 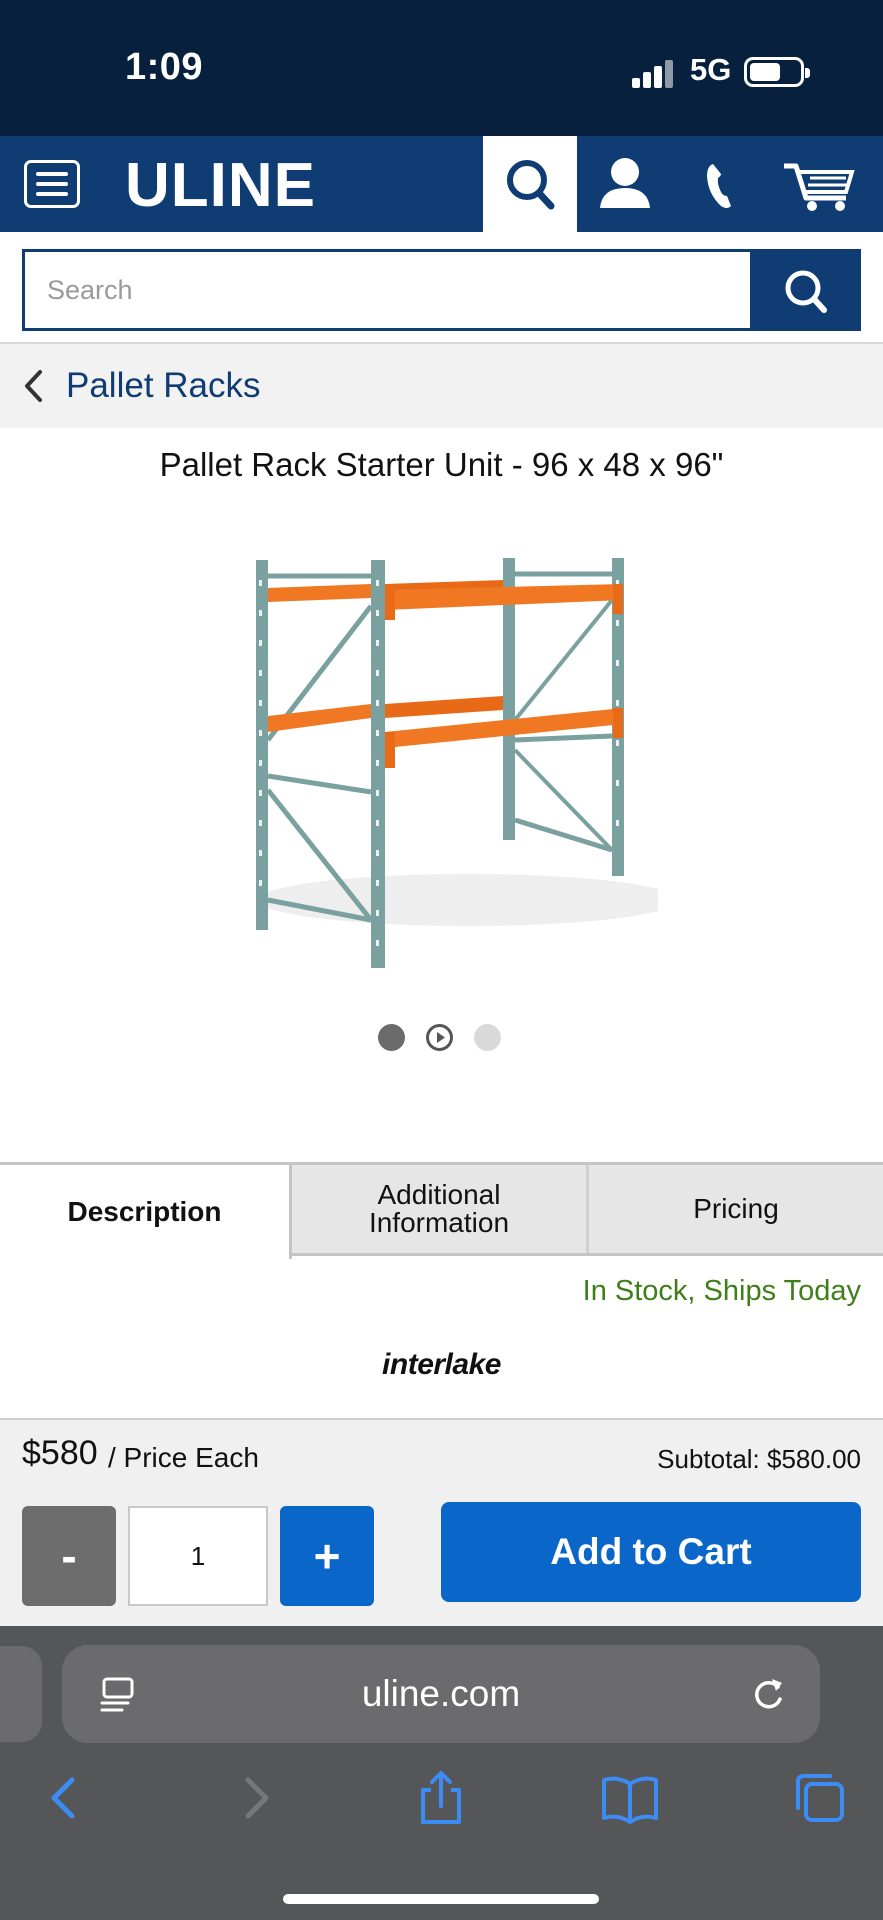 I want to click on url-text: uline.com, so click(x=441, y=1694).